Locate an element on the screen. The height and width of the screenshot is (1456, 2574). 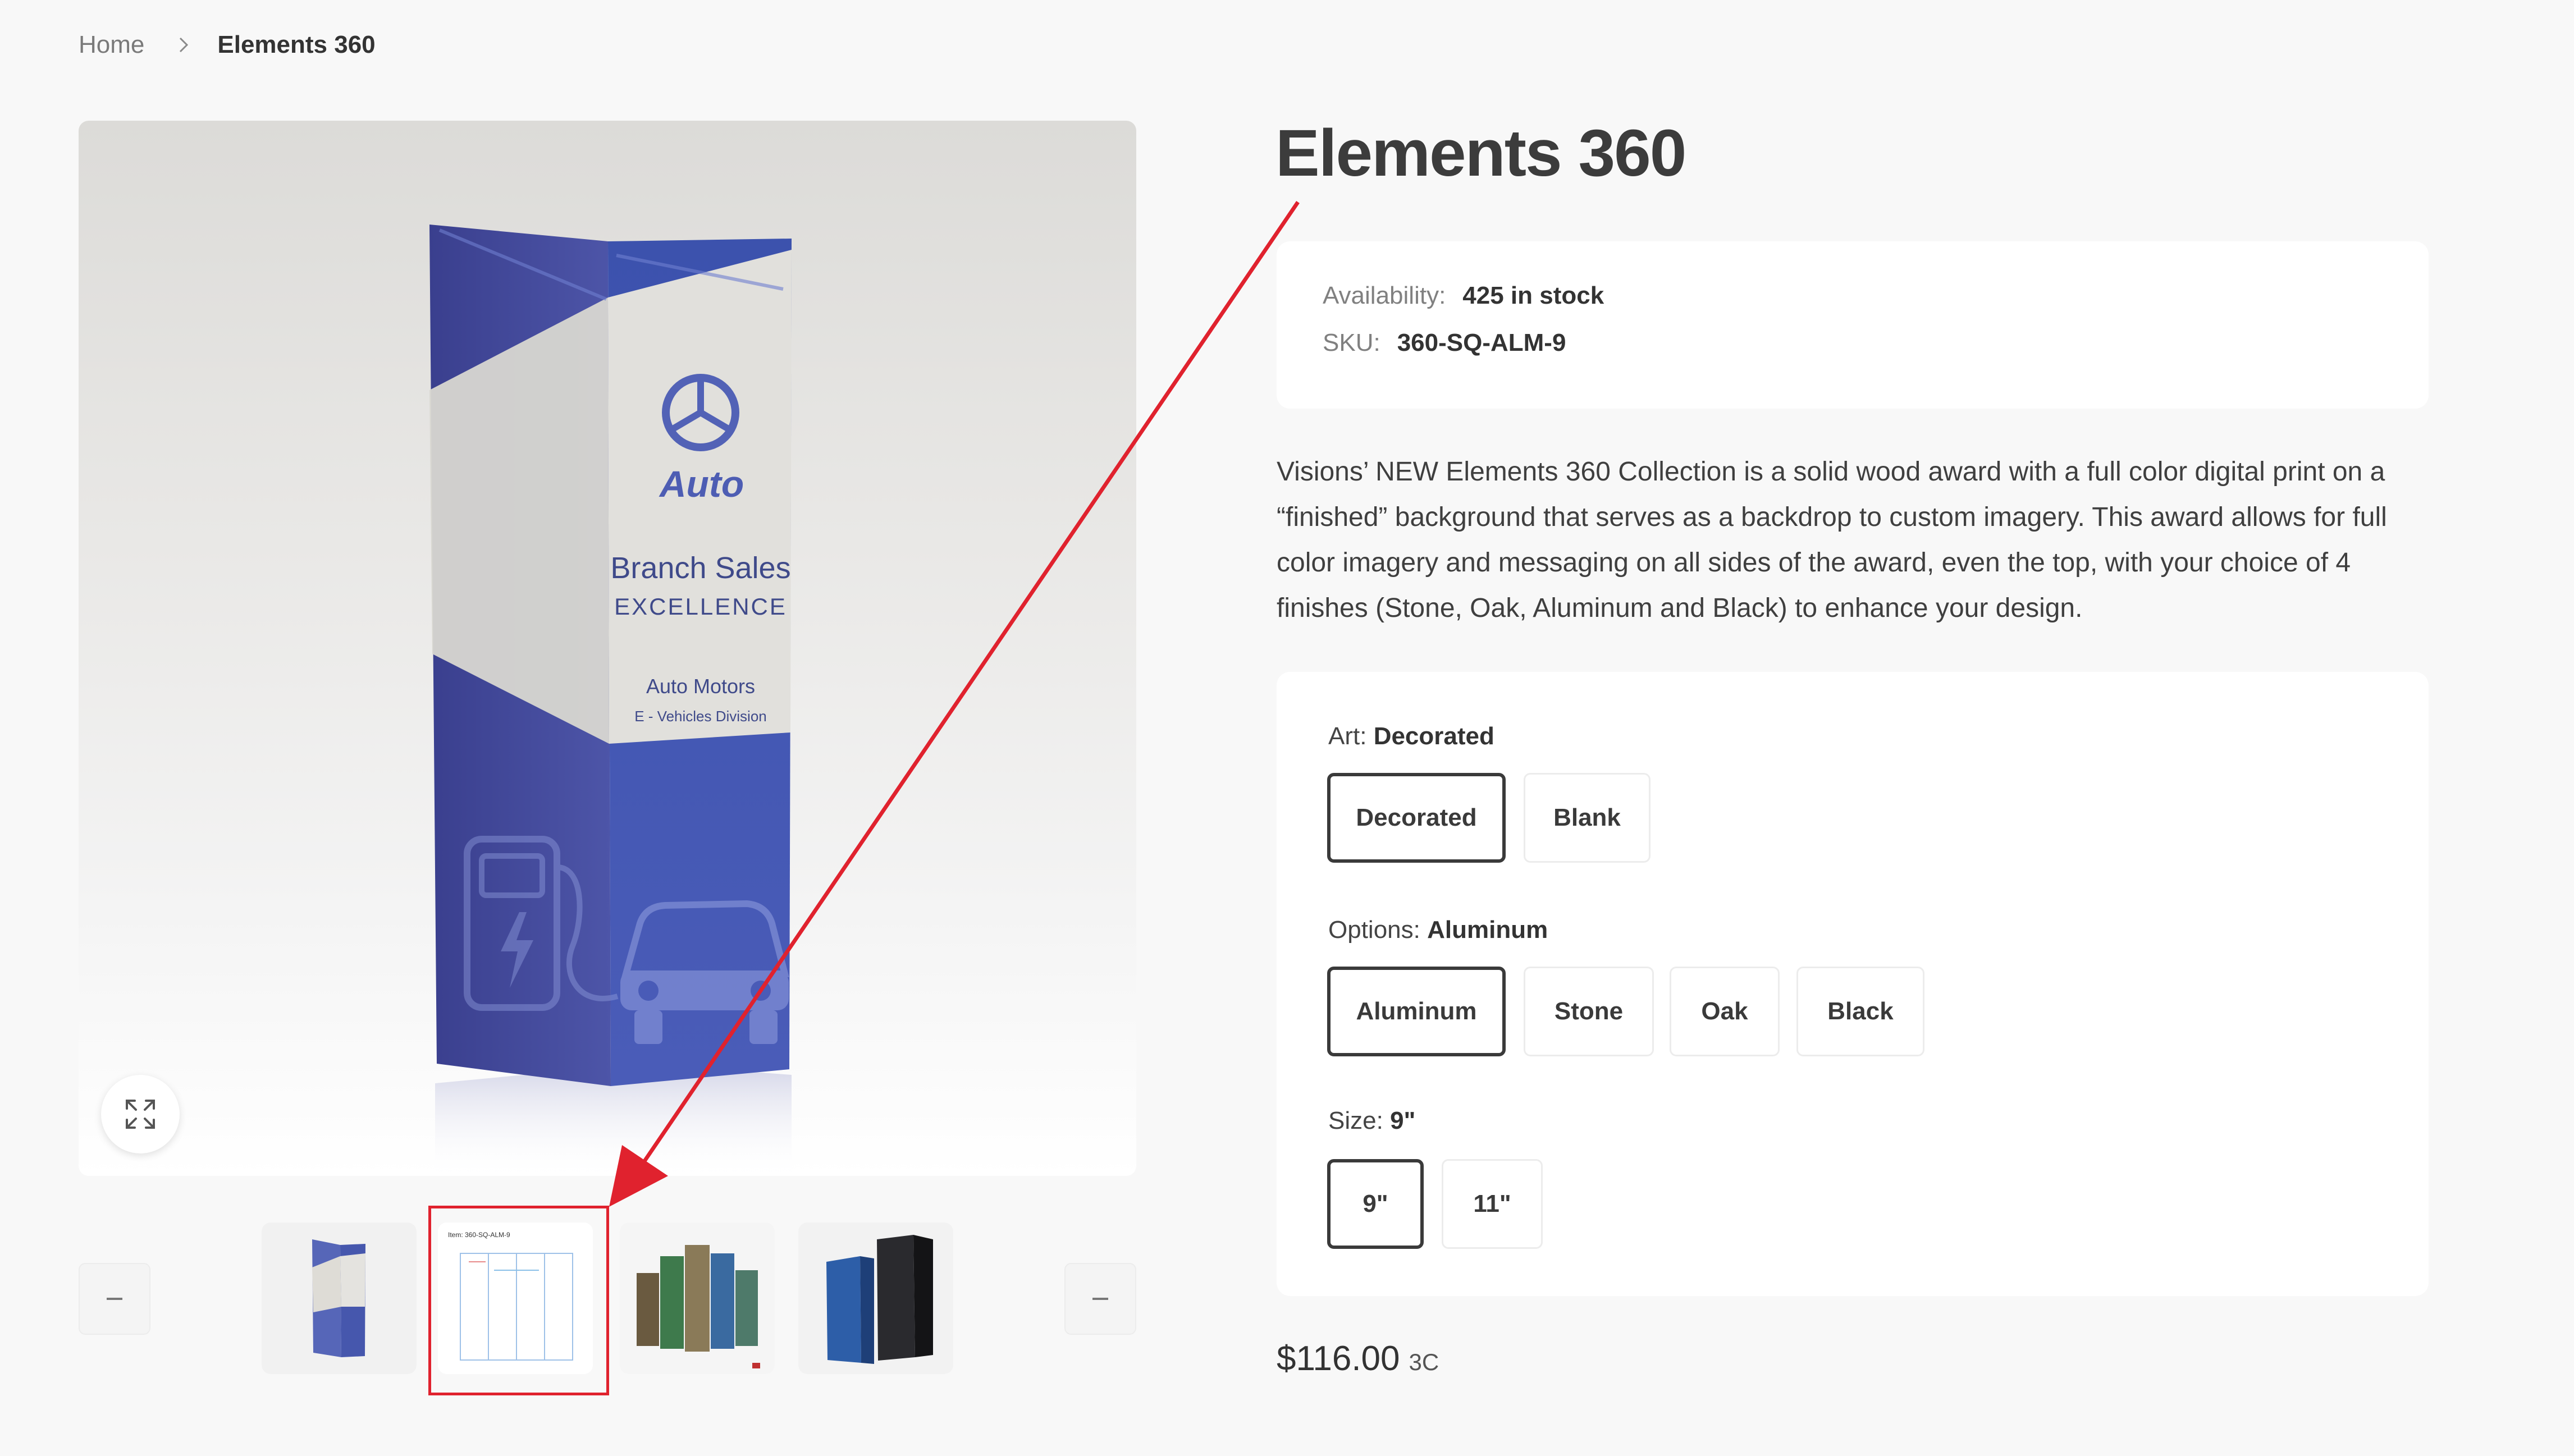
finish-option-black: Black is located at coordinates (1860, 1012).